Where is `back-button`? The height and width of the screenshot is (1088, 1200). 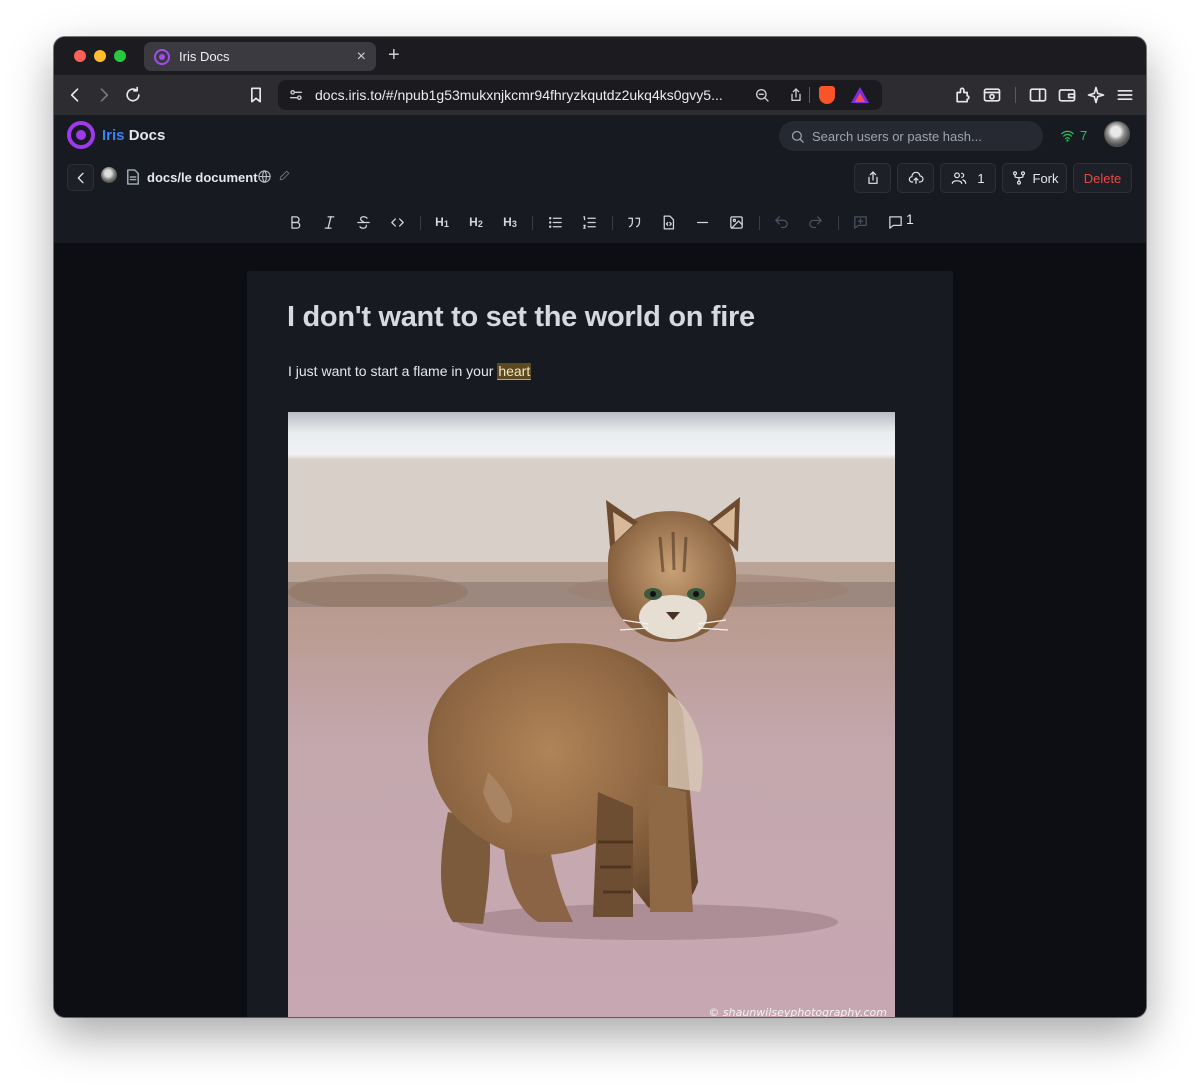 back-button is located at coordinates (80, 177).